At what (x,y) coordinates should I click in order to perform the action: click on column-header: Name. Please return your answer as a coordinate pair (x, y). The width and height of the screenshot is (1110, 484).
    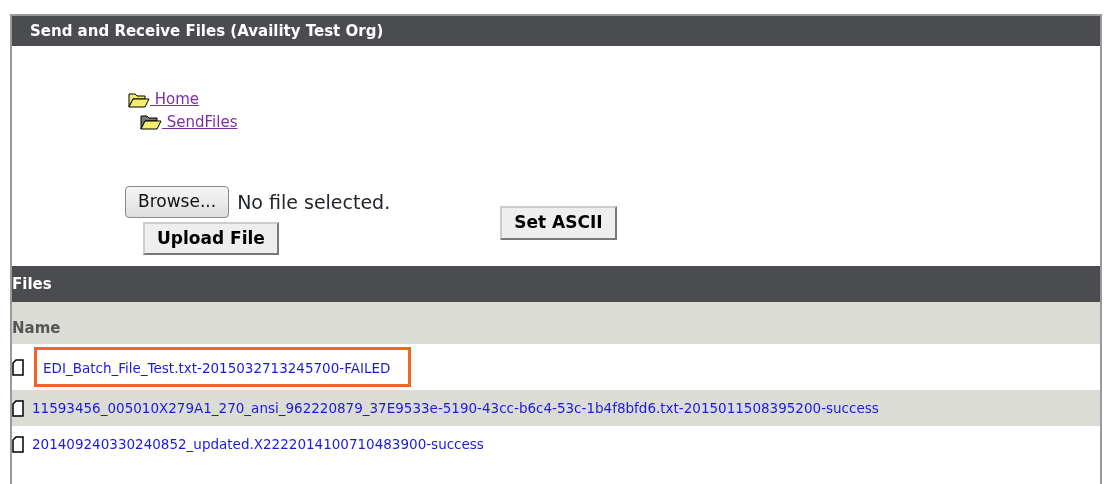
    Looking at the image, I should click on (556, 323).